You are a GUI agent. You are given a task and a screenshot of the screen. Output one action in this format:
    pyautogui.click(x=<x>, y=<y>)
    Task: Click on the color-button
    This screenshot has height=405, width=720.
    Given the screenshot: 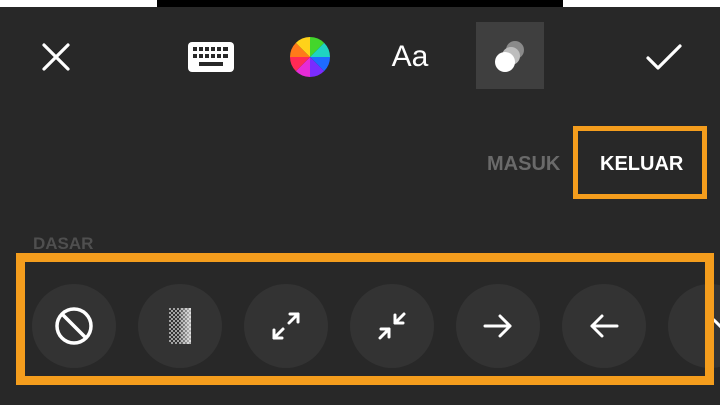 What is the action you would take?
    pyautogui.click(x=310, y=57)
    